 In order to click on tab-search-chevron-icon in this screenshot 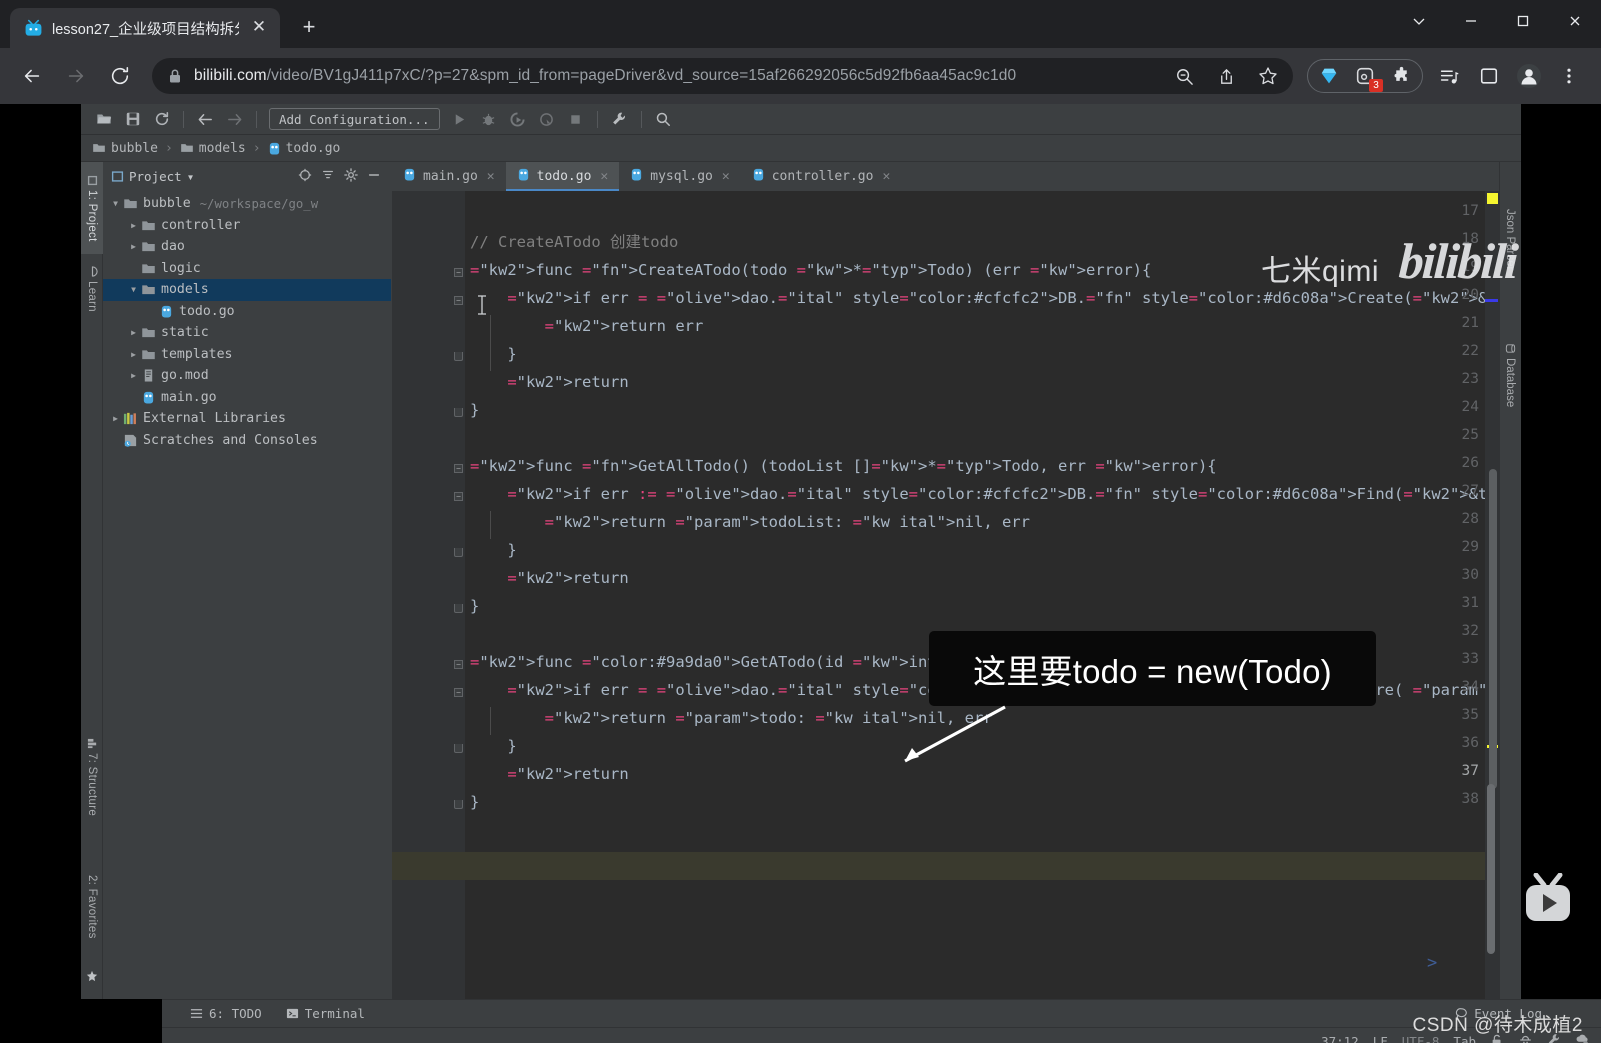, I will do `click(1419, 21)`.